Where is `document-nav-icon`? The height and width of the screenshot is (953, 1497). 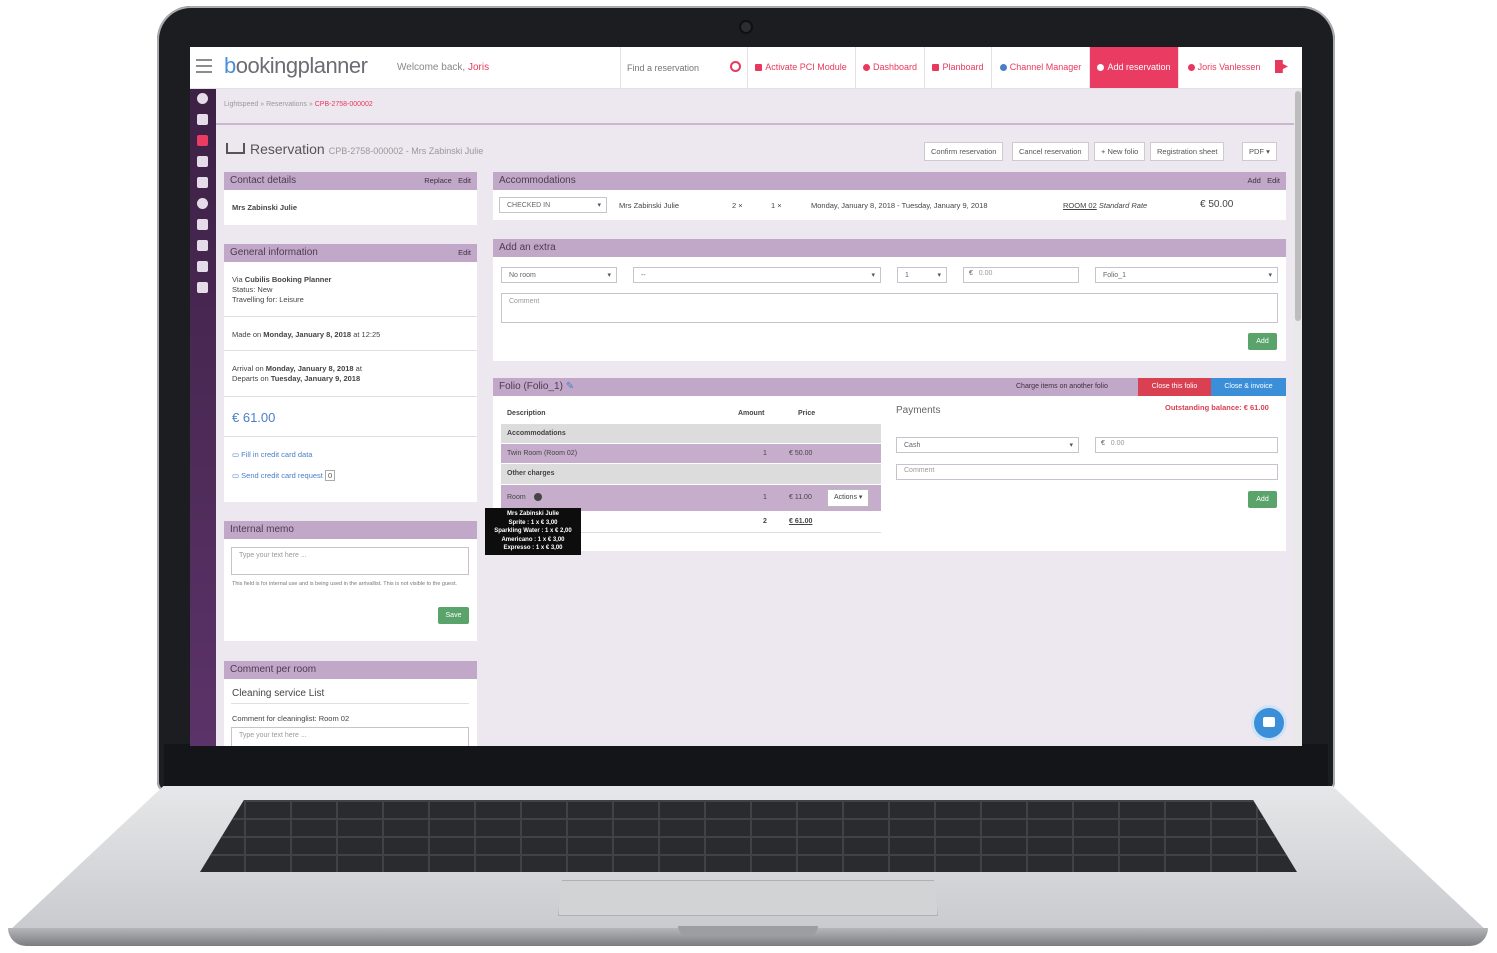 document-nav-icon is located at coordinates (202, 224).